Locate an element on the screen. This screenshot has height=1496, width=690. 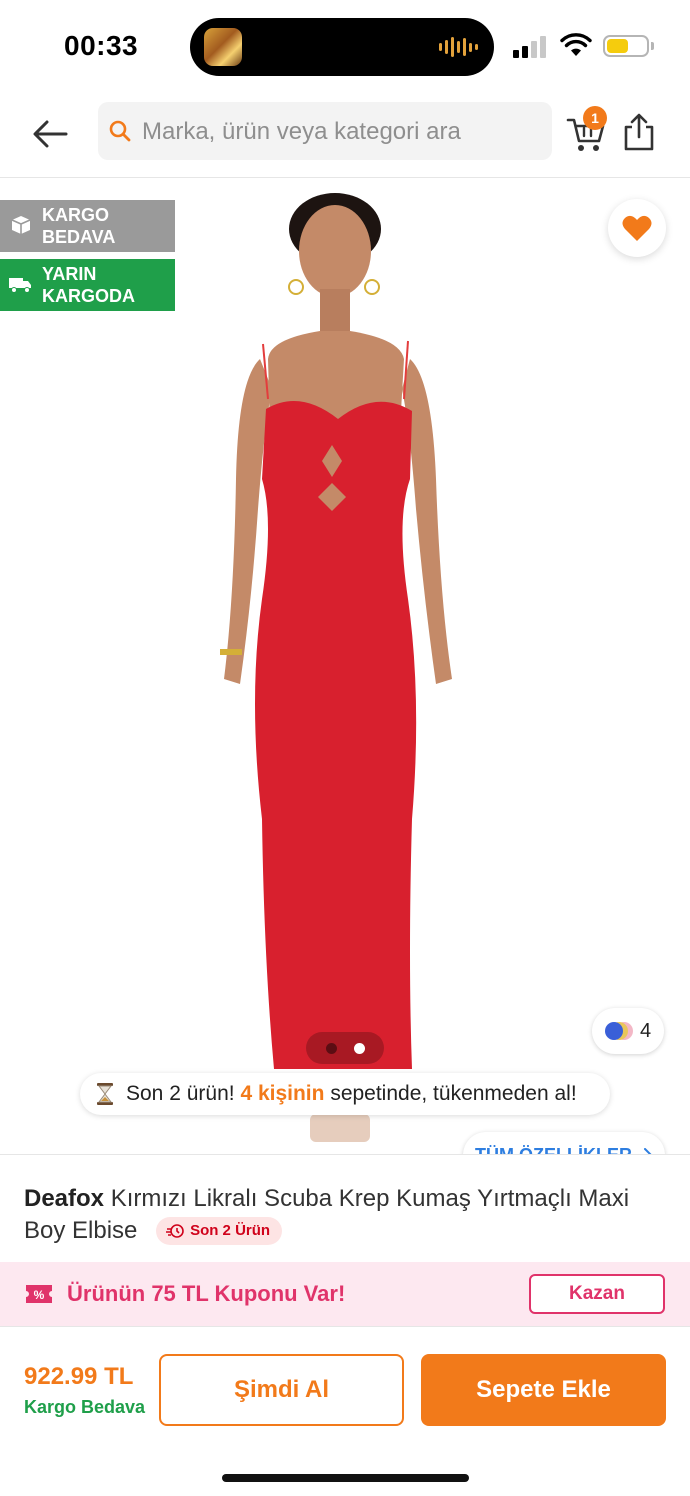
battery-icon is located at coordinates (626, 46).